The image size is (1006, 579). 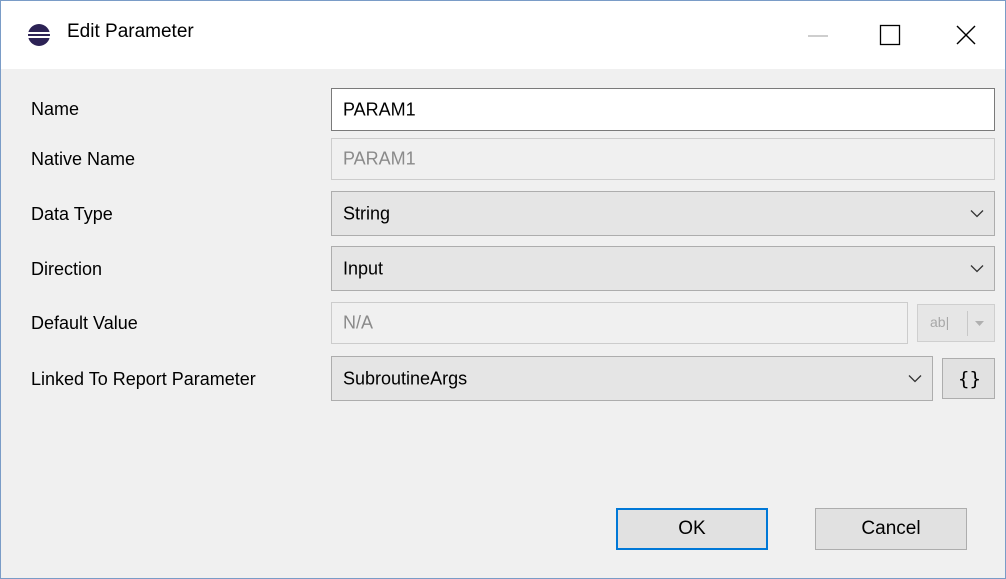 I want to click on default-value-label: Default Value, so click(x=84, y=323).